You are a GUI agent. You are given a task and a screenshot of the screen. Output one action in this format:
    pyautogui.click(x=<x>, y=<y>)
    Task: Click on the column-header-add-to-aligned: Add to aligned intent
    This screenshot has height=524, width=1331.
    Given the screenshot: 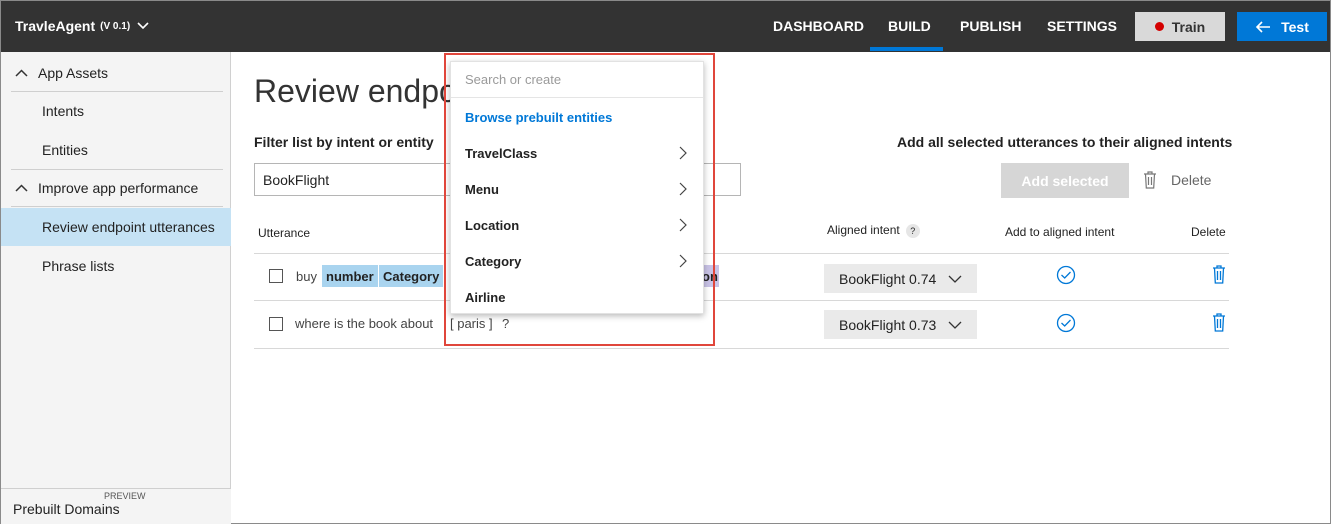 What is the action you would take?
    pyautogui.click(x=1060, y=232)
    